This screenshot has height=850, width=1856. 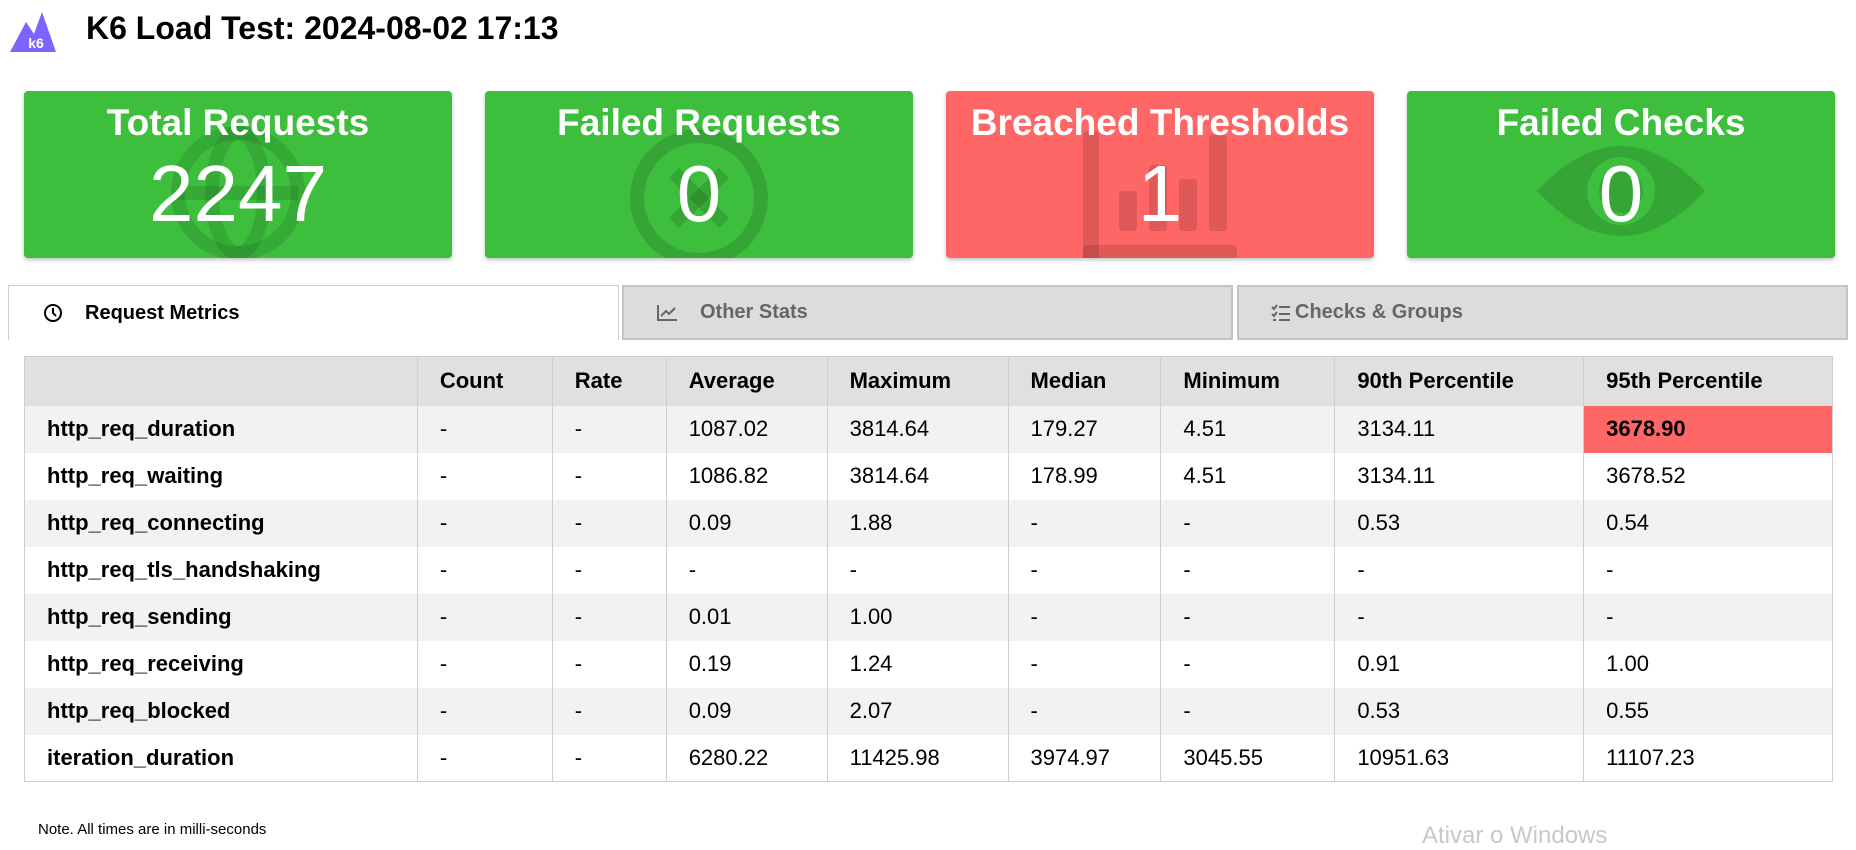 I want to click on metric-name-cell: http_req_waiting, so click(x=221, y=476).